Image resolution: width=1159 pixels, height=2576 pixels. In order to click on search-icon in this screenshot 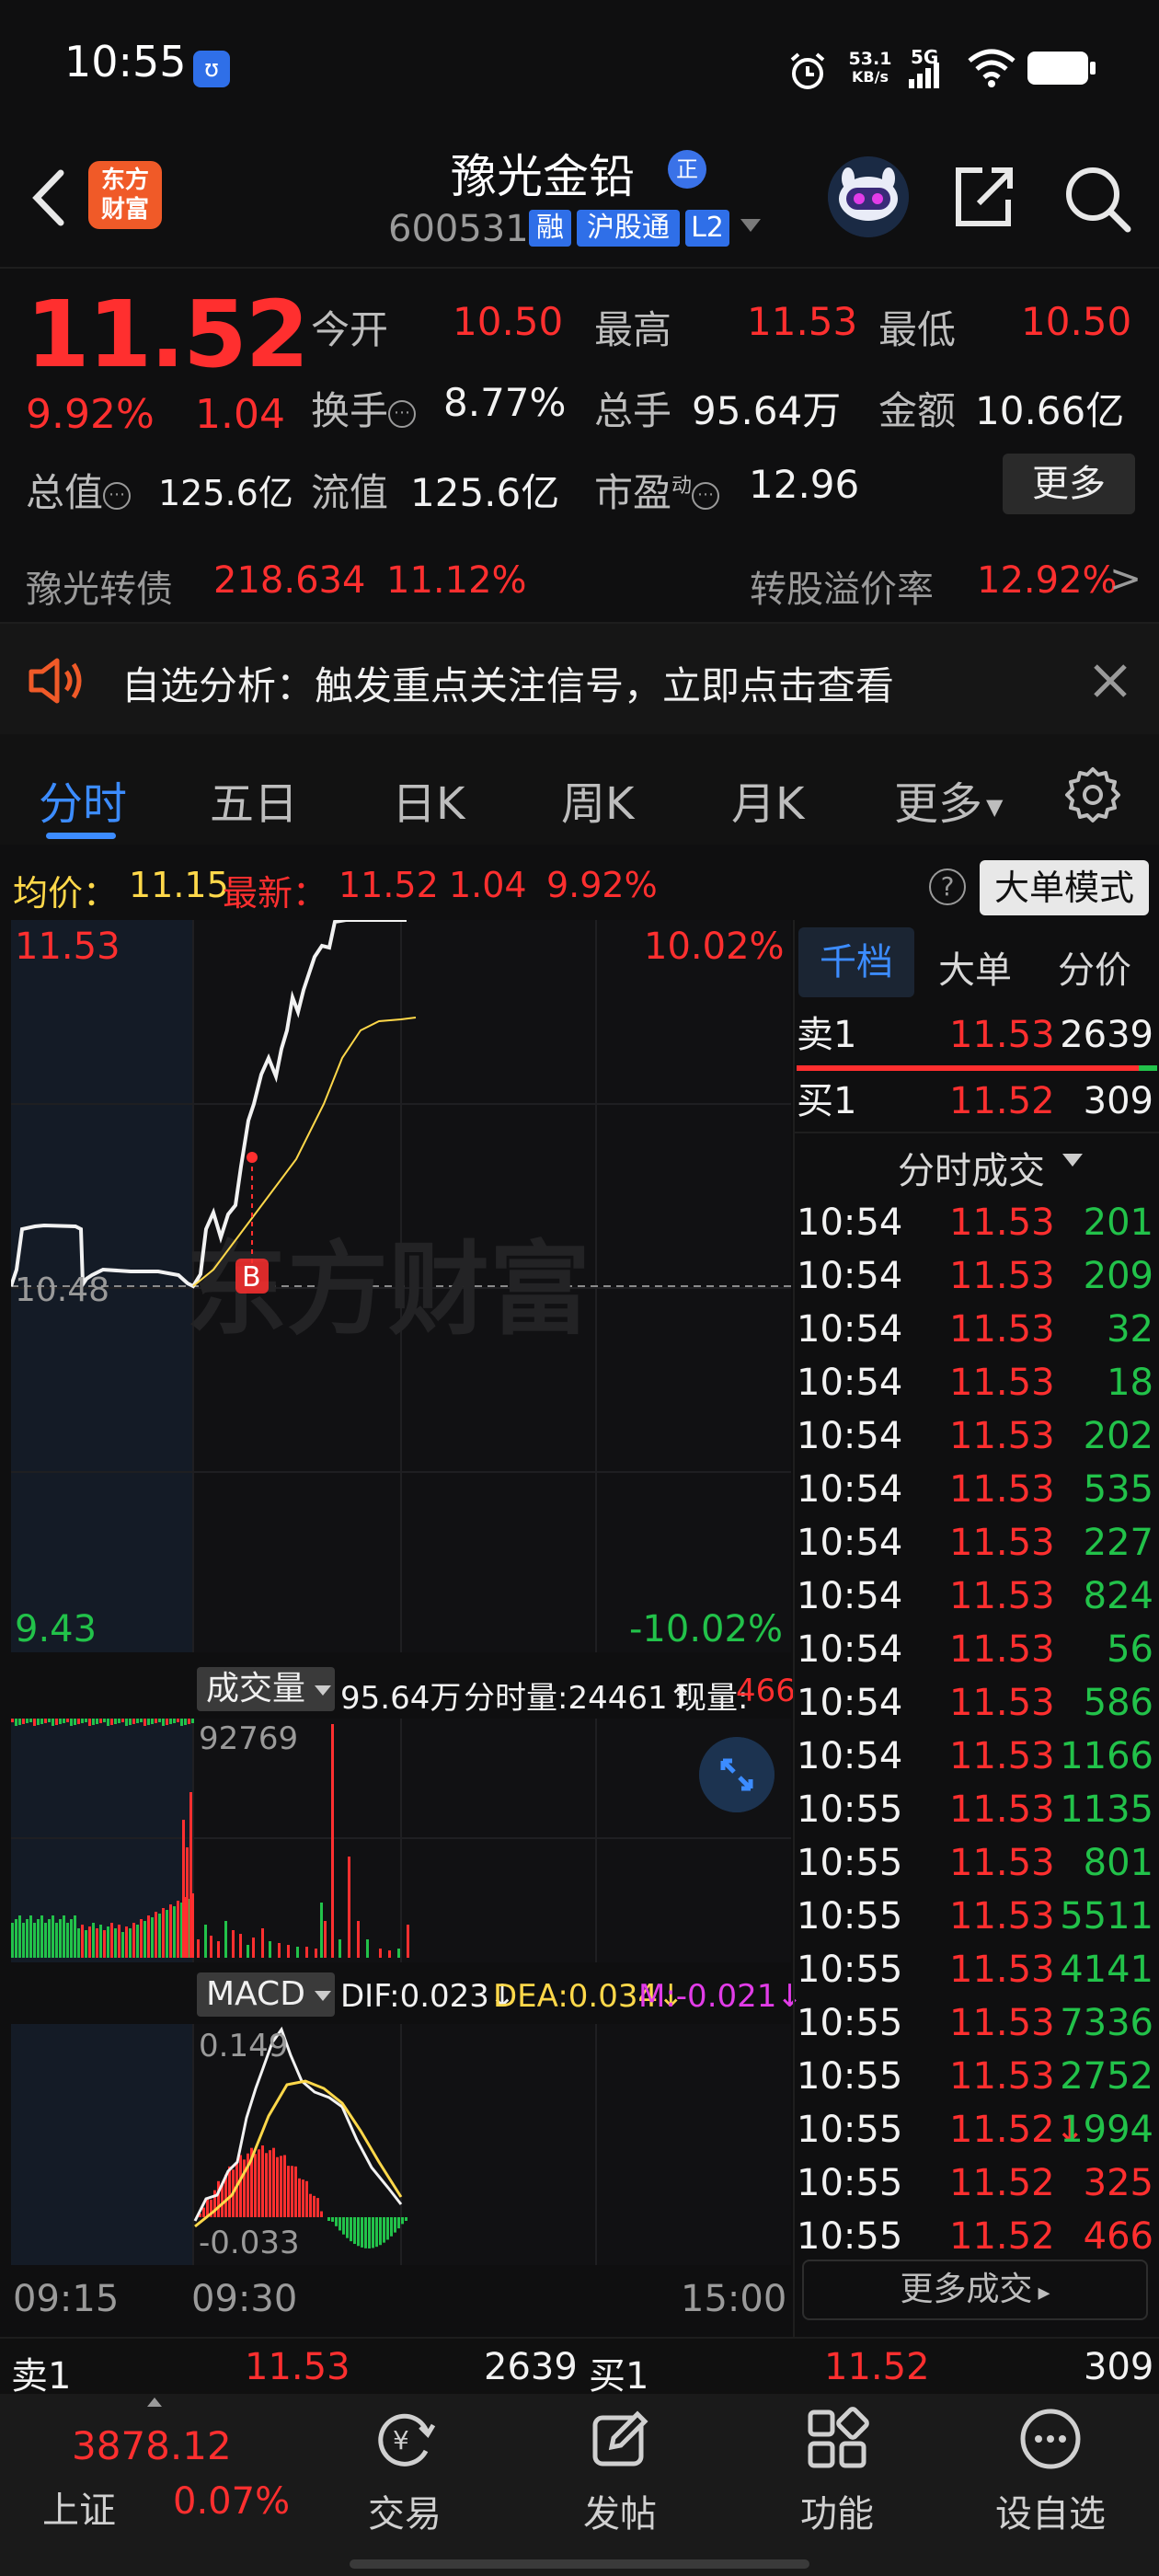, I will do `click(1096, 198)`.